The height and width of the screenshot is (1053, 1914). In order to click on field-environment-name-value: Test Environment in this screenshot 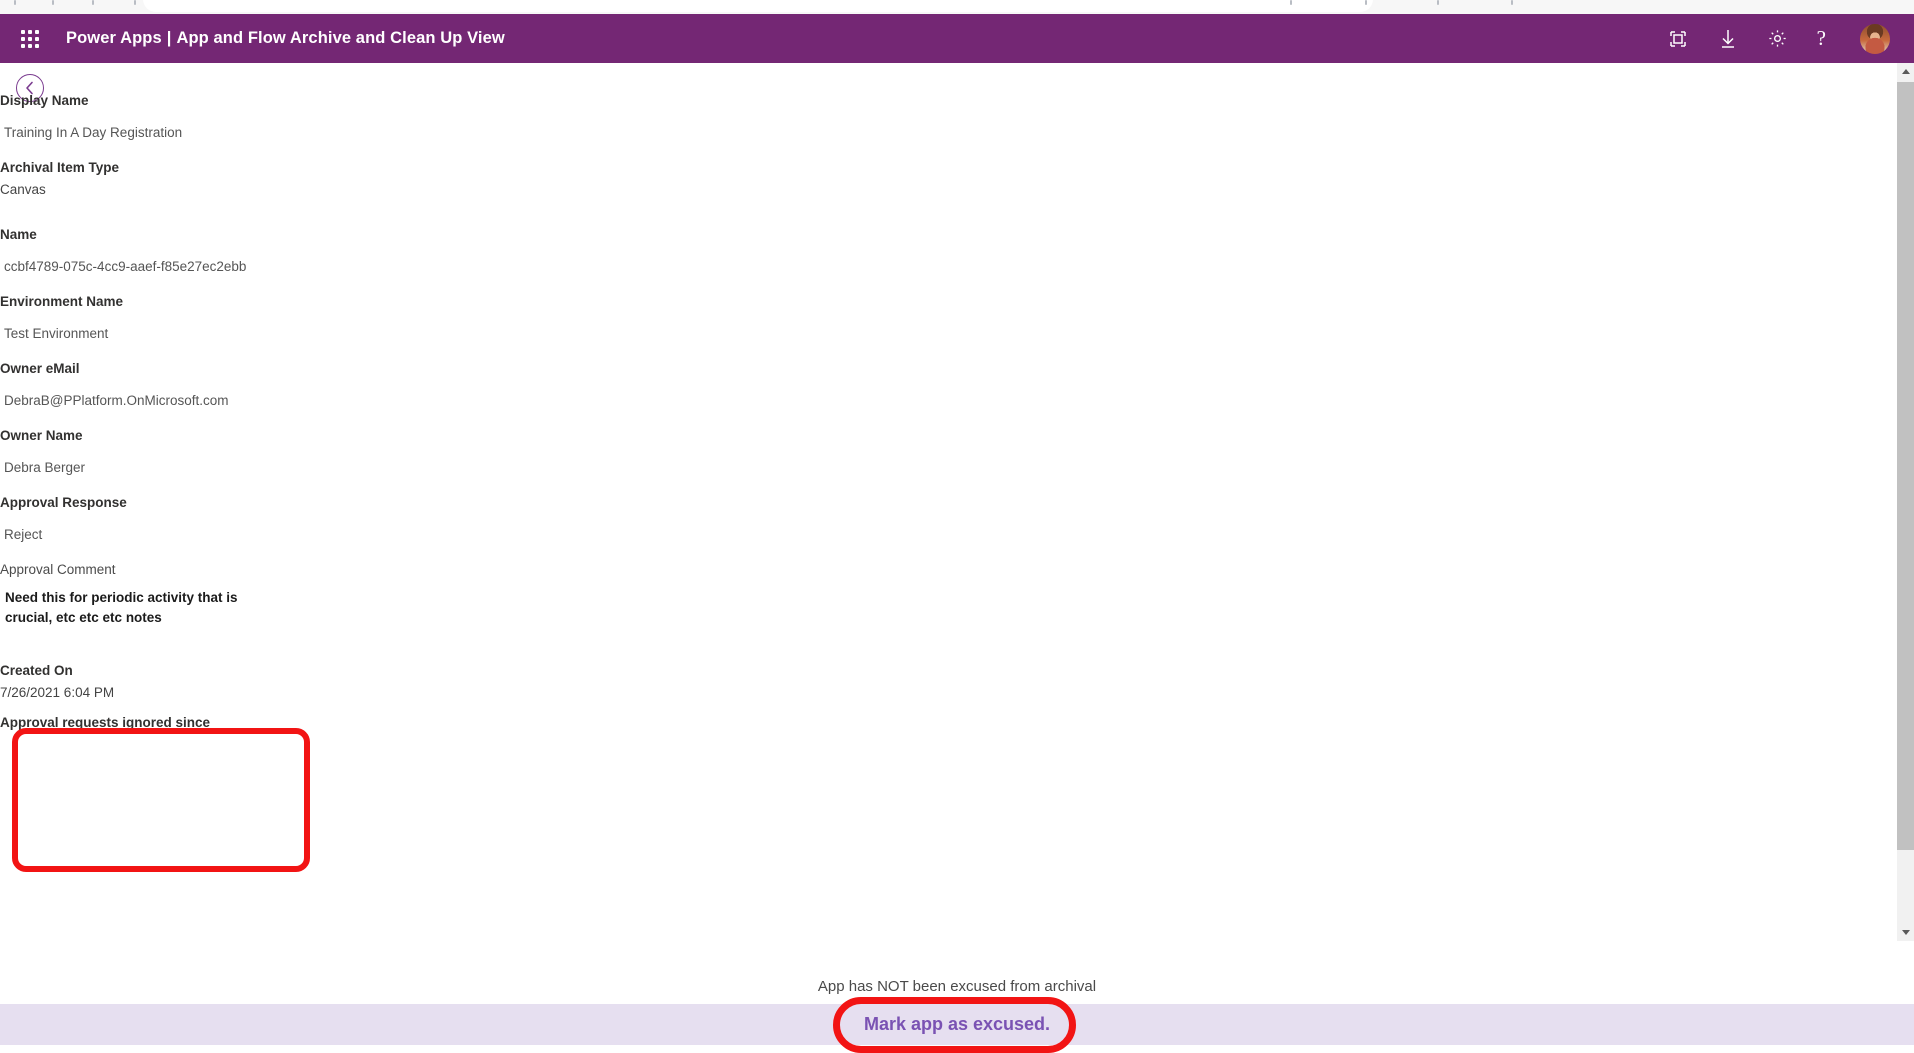, I will do `click(56, 333)`.